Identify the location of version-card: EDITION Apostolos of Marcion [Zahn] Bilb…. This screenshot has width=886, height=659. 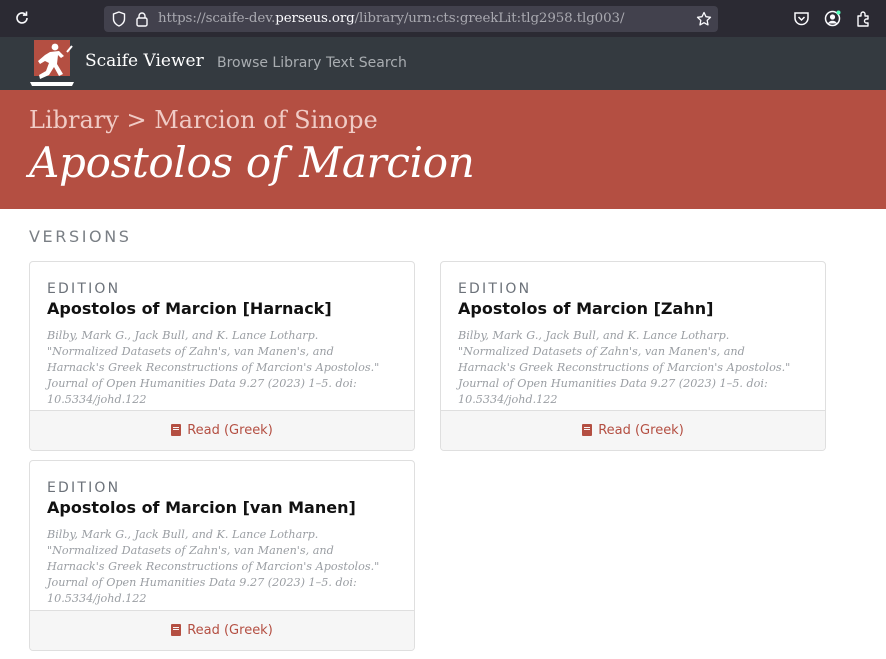
(633, 356).